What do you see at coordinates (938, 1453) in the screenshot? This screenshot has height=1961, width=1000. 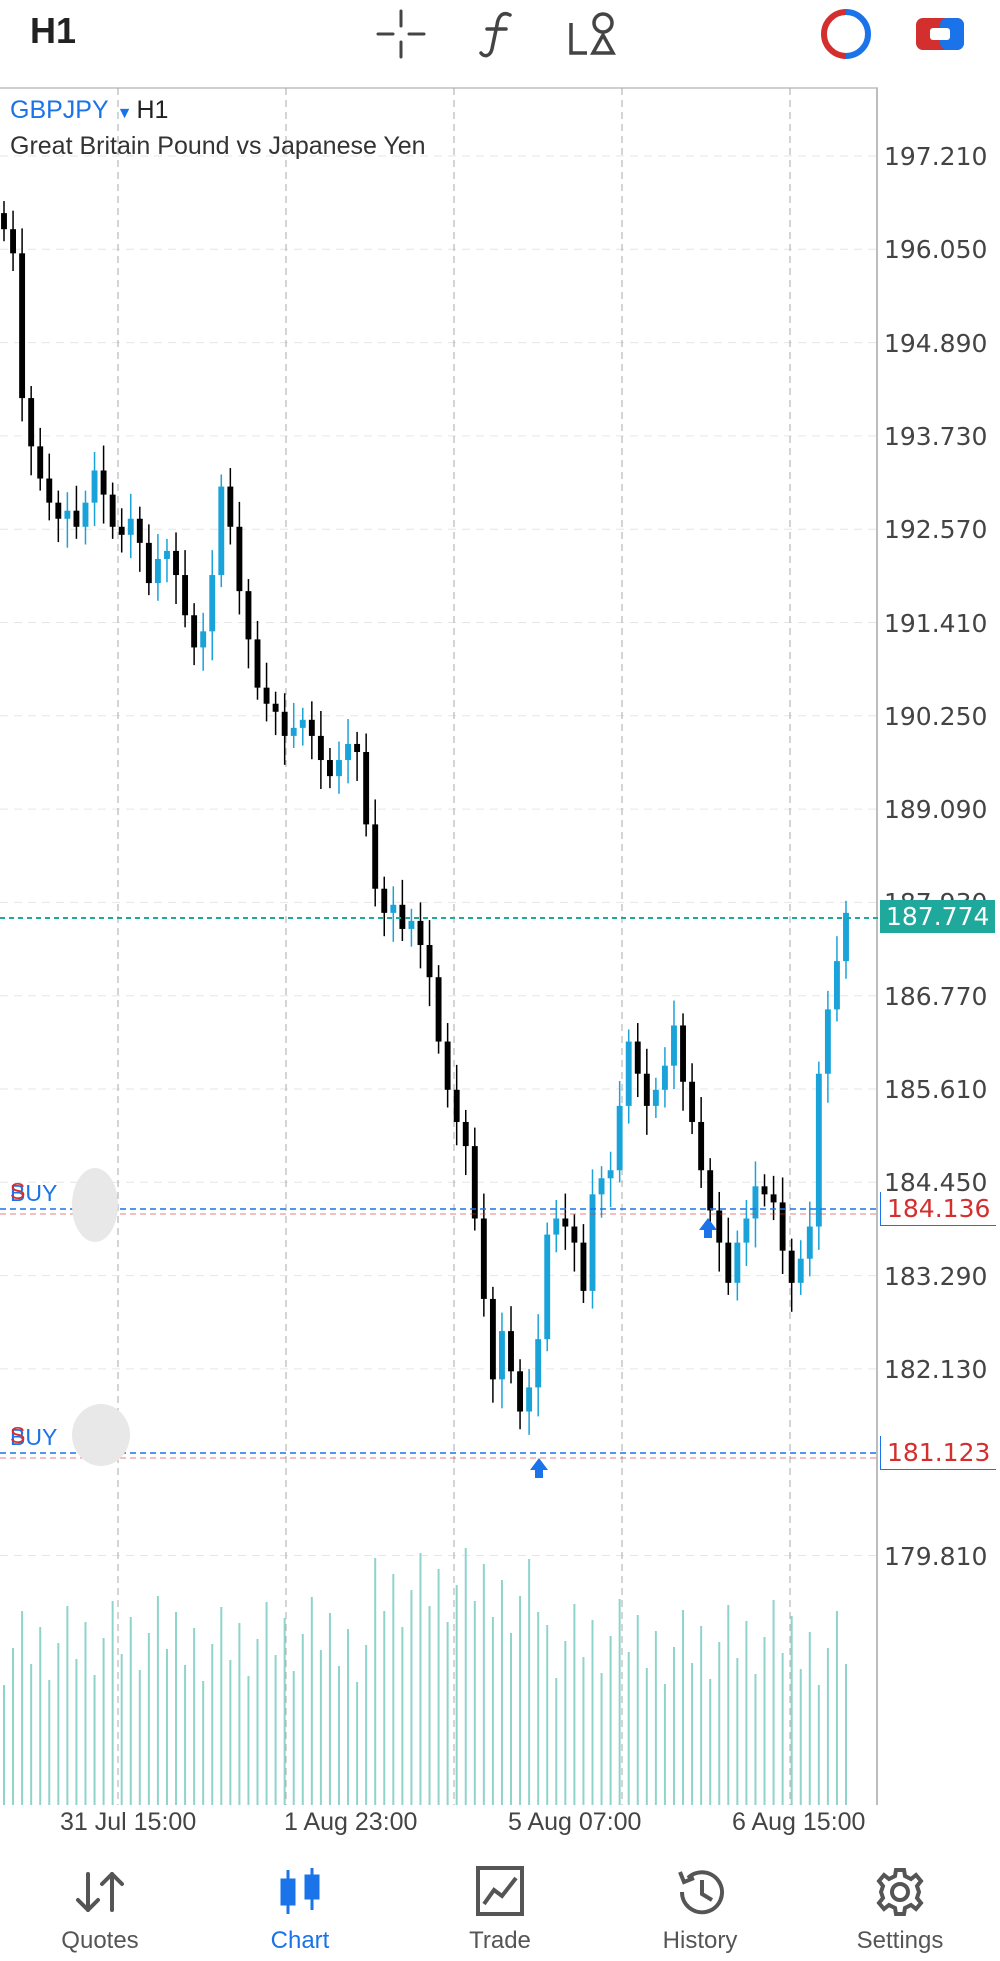 I see `order-price-tag: 181.123` at bounding box center [938, 1453].